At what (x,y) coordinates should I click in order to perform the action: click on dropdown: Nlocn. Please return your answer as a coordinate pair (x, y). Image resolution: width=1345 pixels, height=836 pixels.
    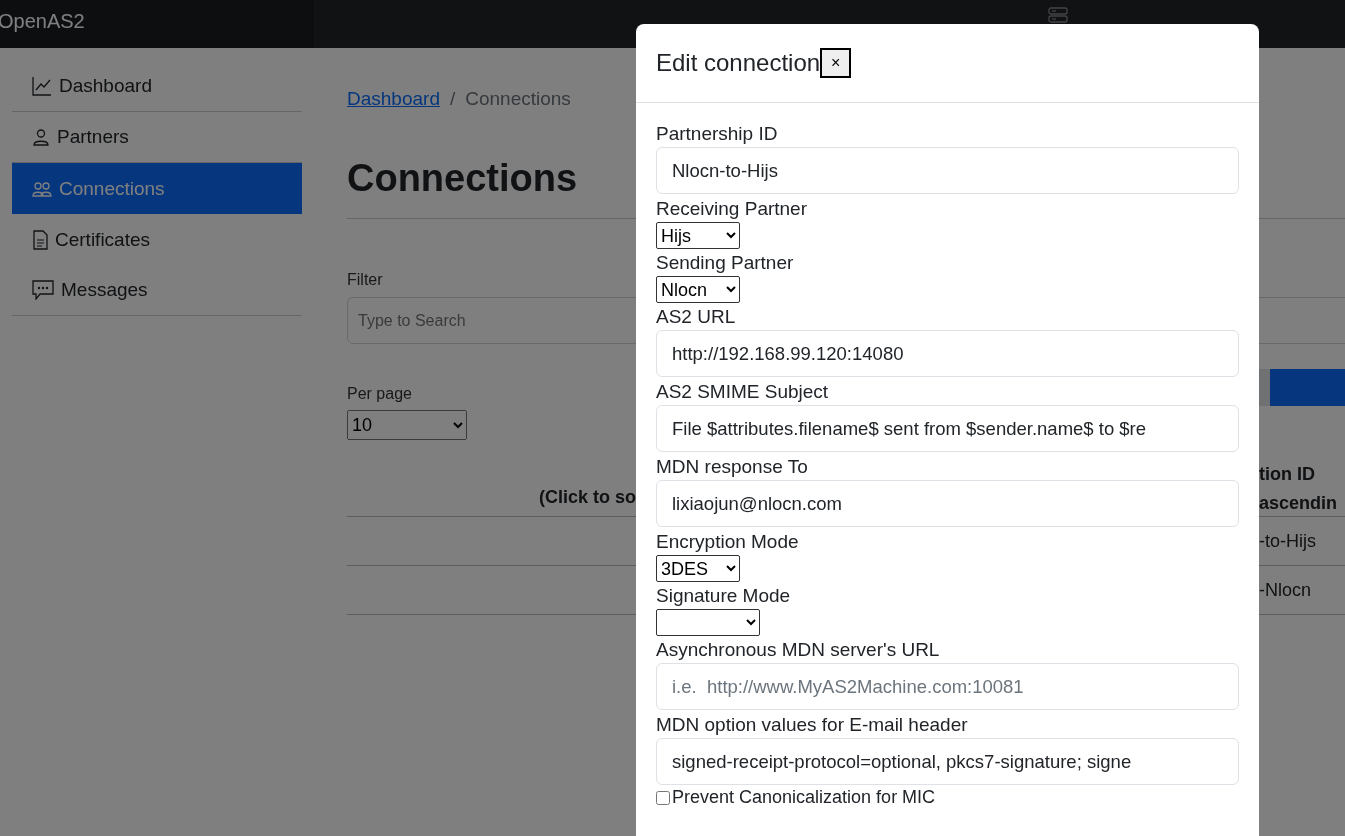
    Looking at the image, I should click on (698, 289).